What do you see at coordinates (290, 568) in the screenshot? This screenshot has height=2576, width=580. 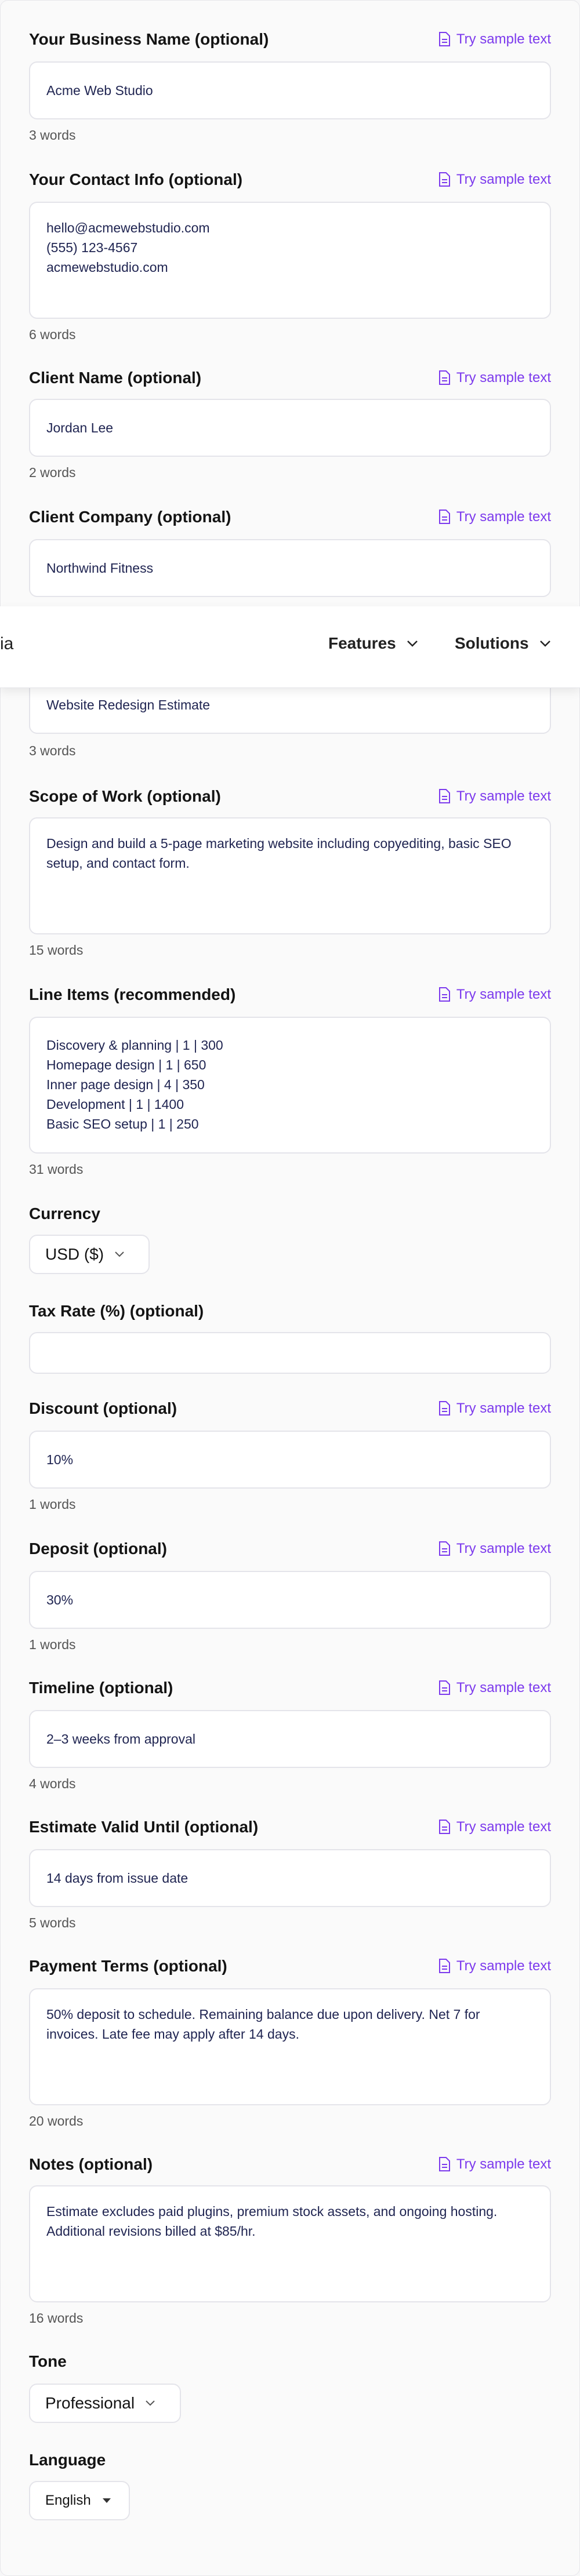 I see `client-company-input: Northwind Fitness` at bounding box center [290, 568].